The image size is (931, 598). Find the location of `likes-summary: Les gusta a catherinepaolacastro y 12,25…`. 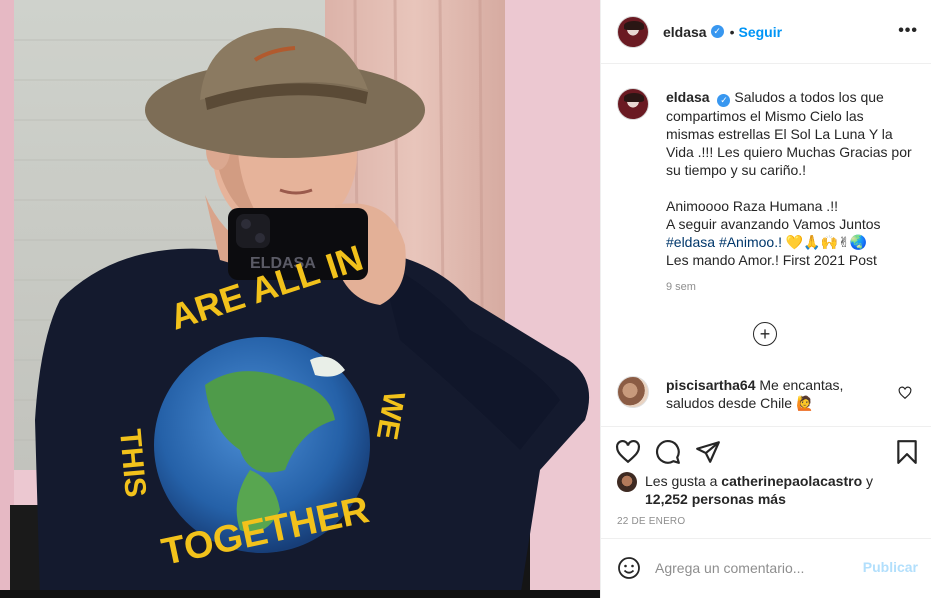

likes-summary: Les gusta a catherinepaolacastro y 12,25… is located at coordinates (767, 490).